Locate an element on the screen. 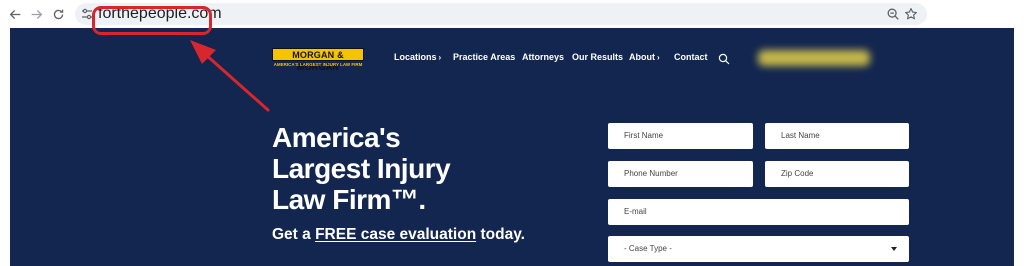 The width and height of the screenshot is (1024, 266). nav-locations-label: Locations is located at coordinates (415, 57).